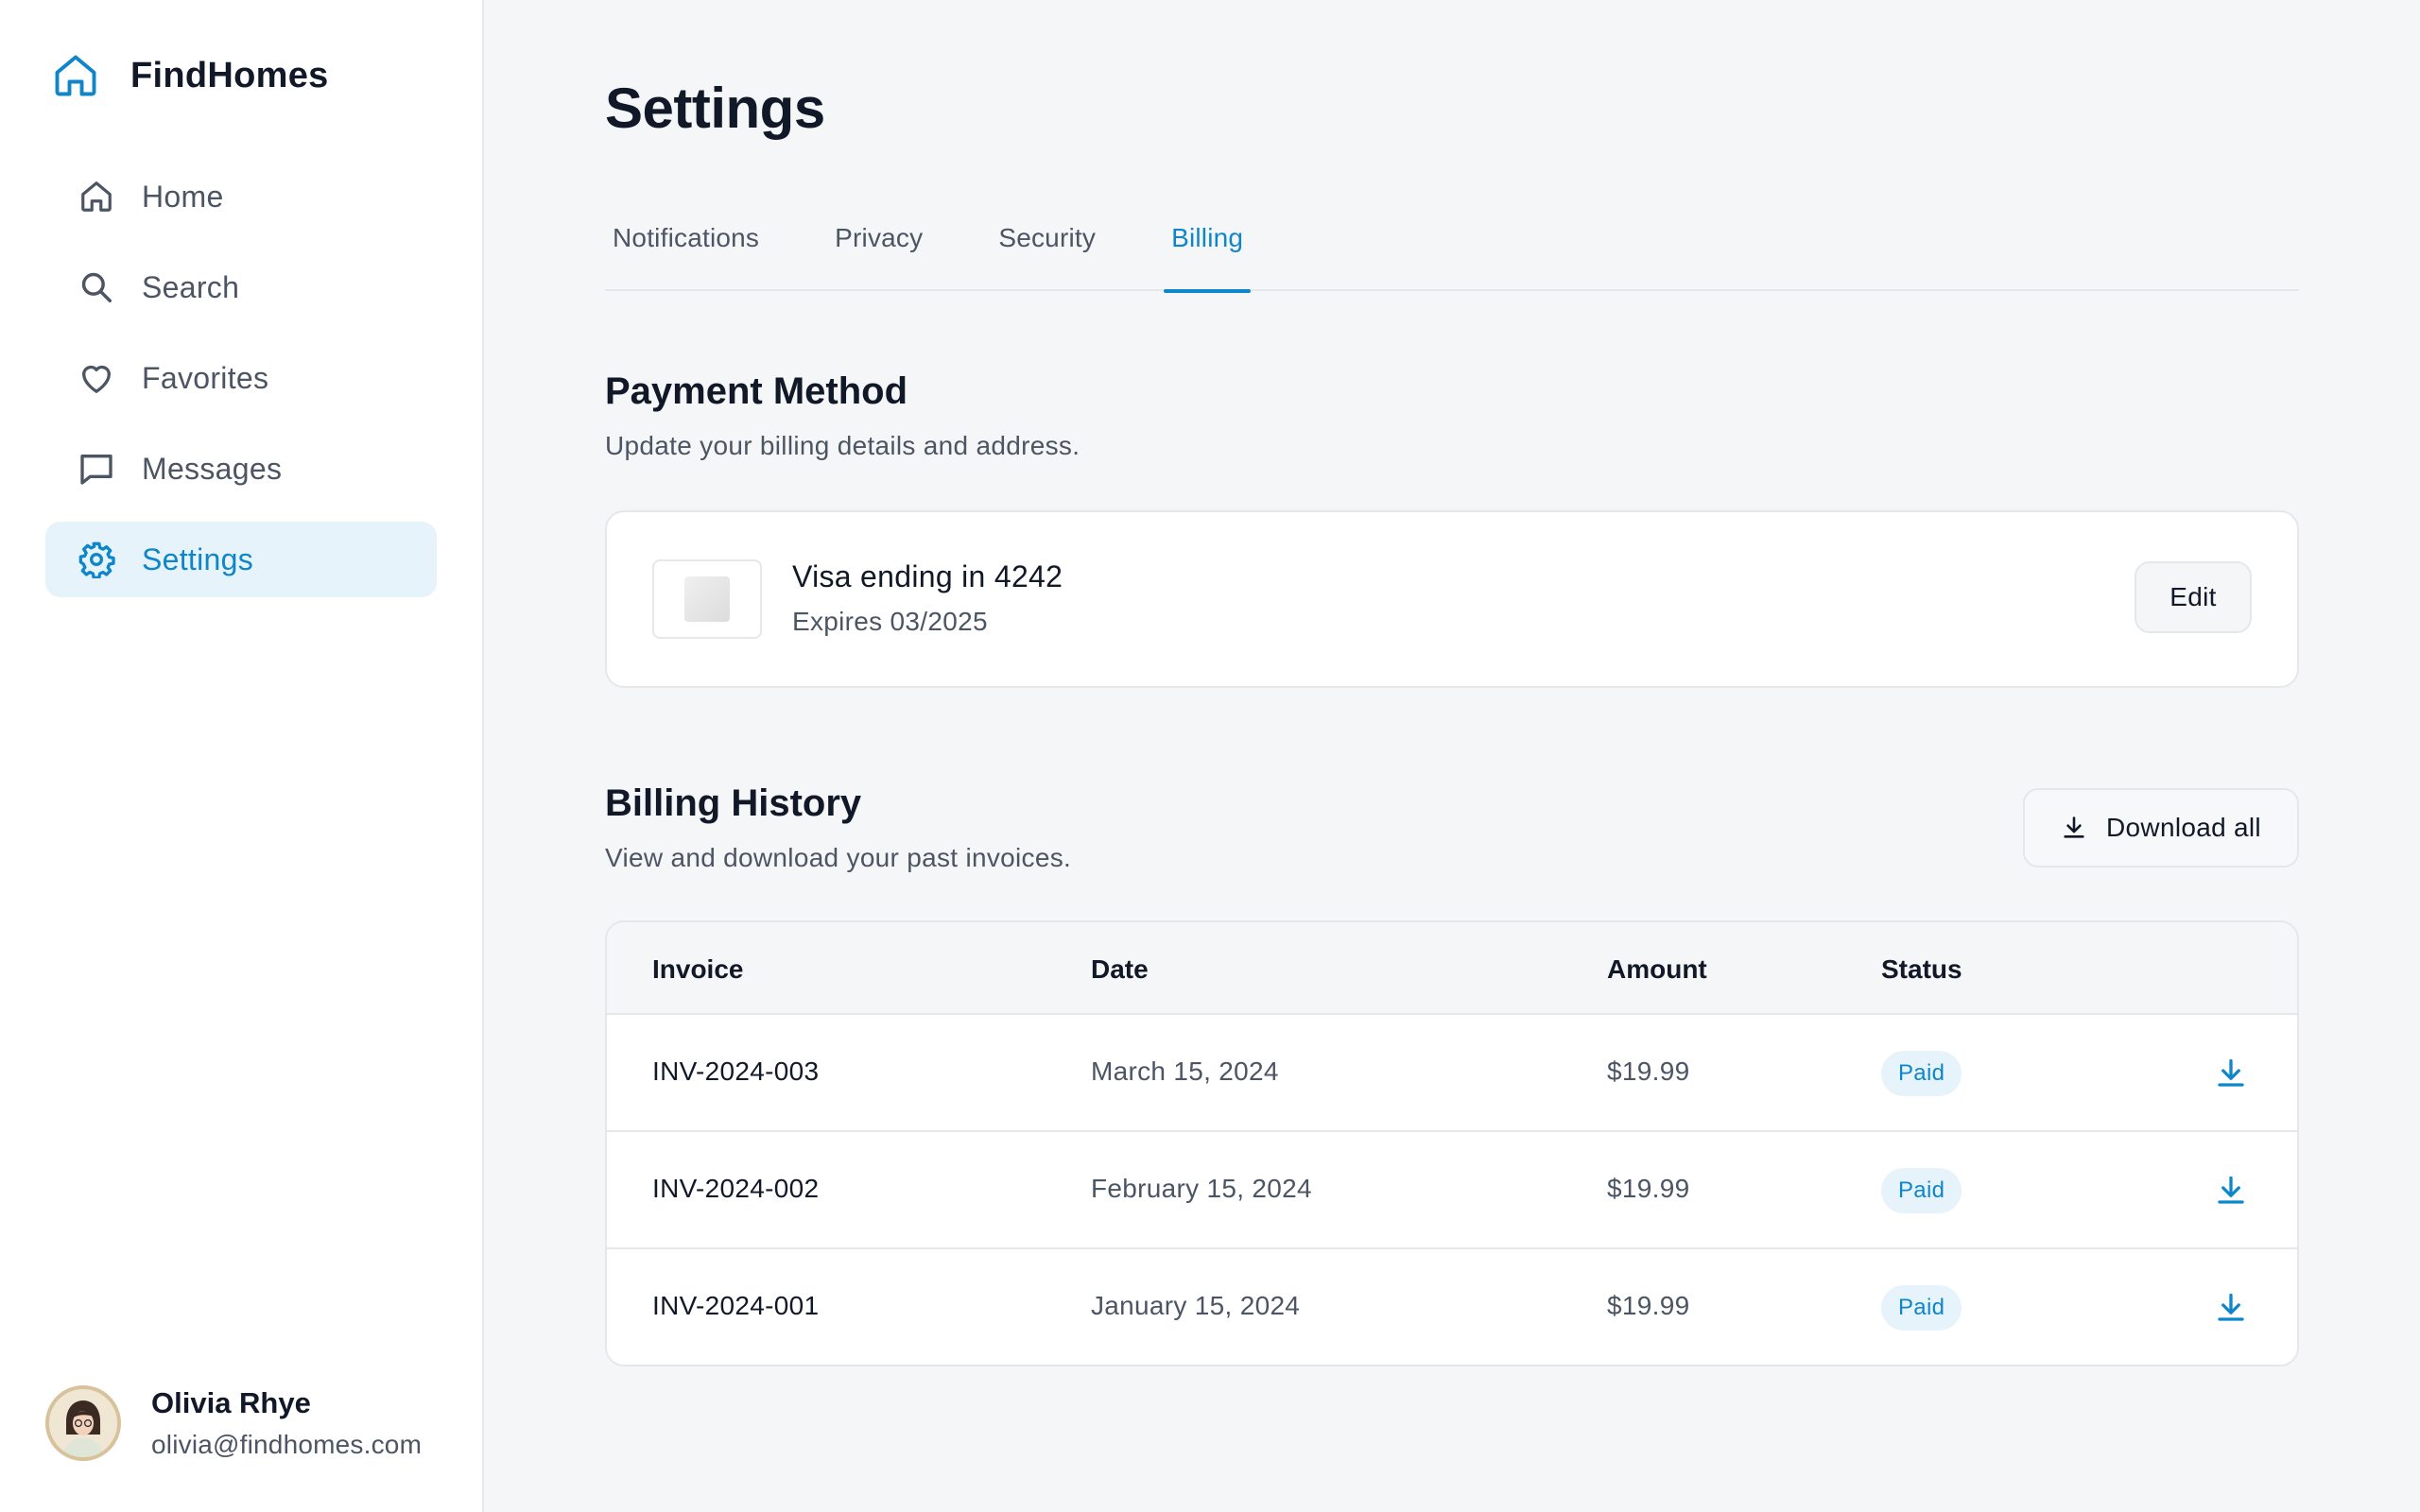 The height and width of the screenshot is (1512, 2420). What do you see at coordinates (96, 559) in the screenshot?
I see `gear-icon` at bounding box center [96, 559].